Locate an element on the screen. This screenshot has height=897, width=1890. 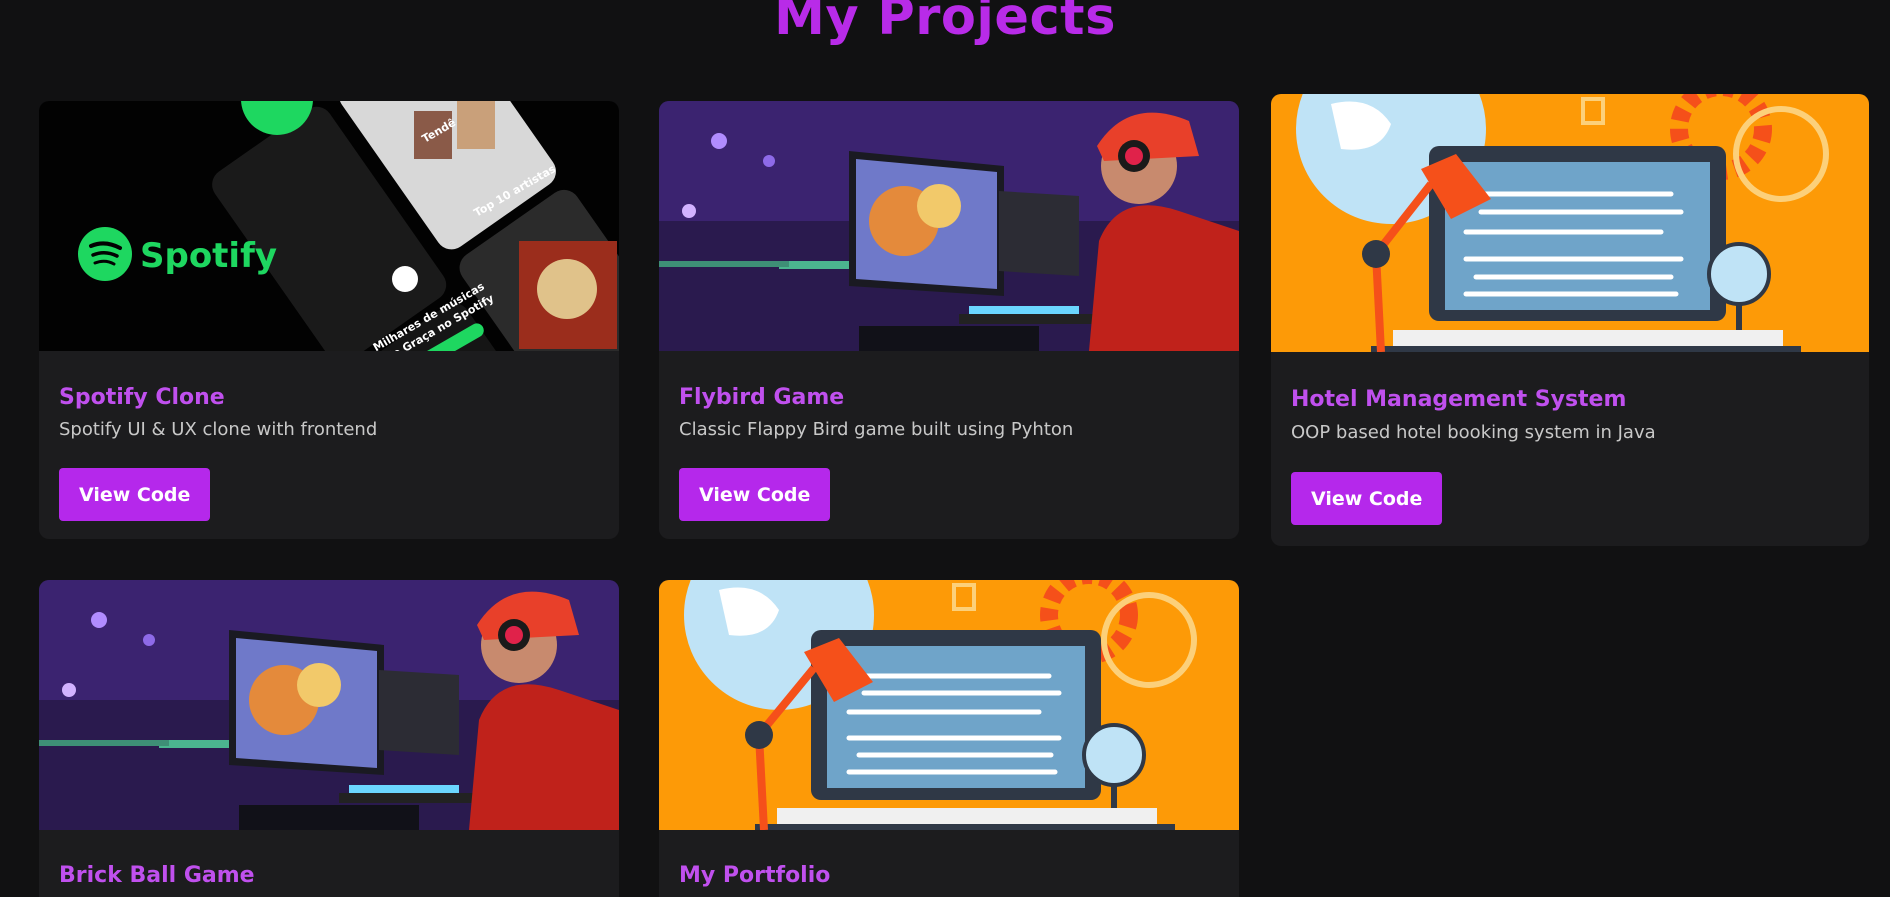
project-title: Spotify Clone is located at coordinates (142, 397).